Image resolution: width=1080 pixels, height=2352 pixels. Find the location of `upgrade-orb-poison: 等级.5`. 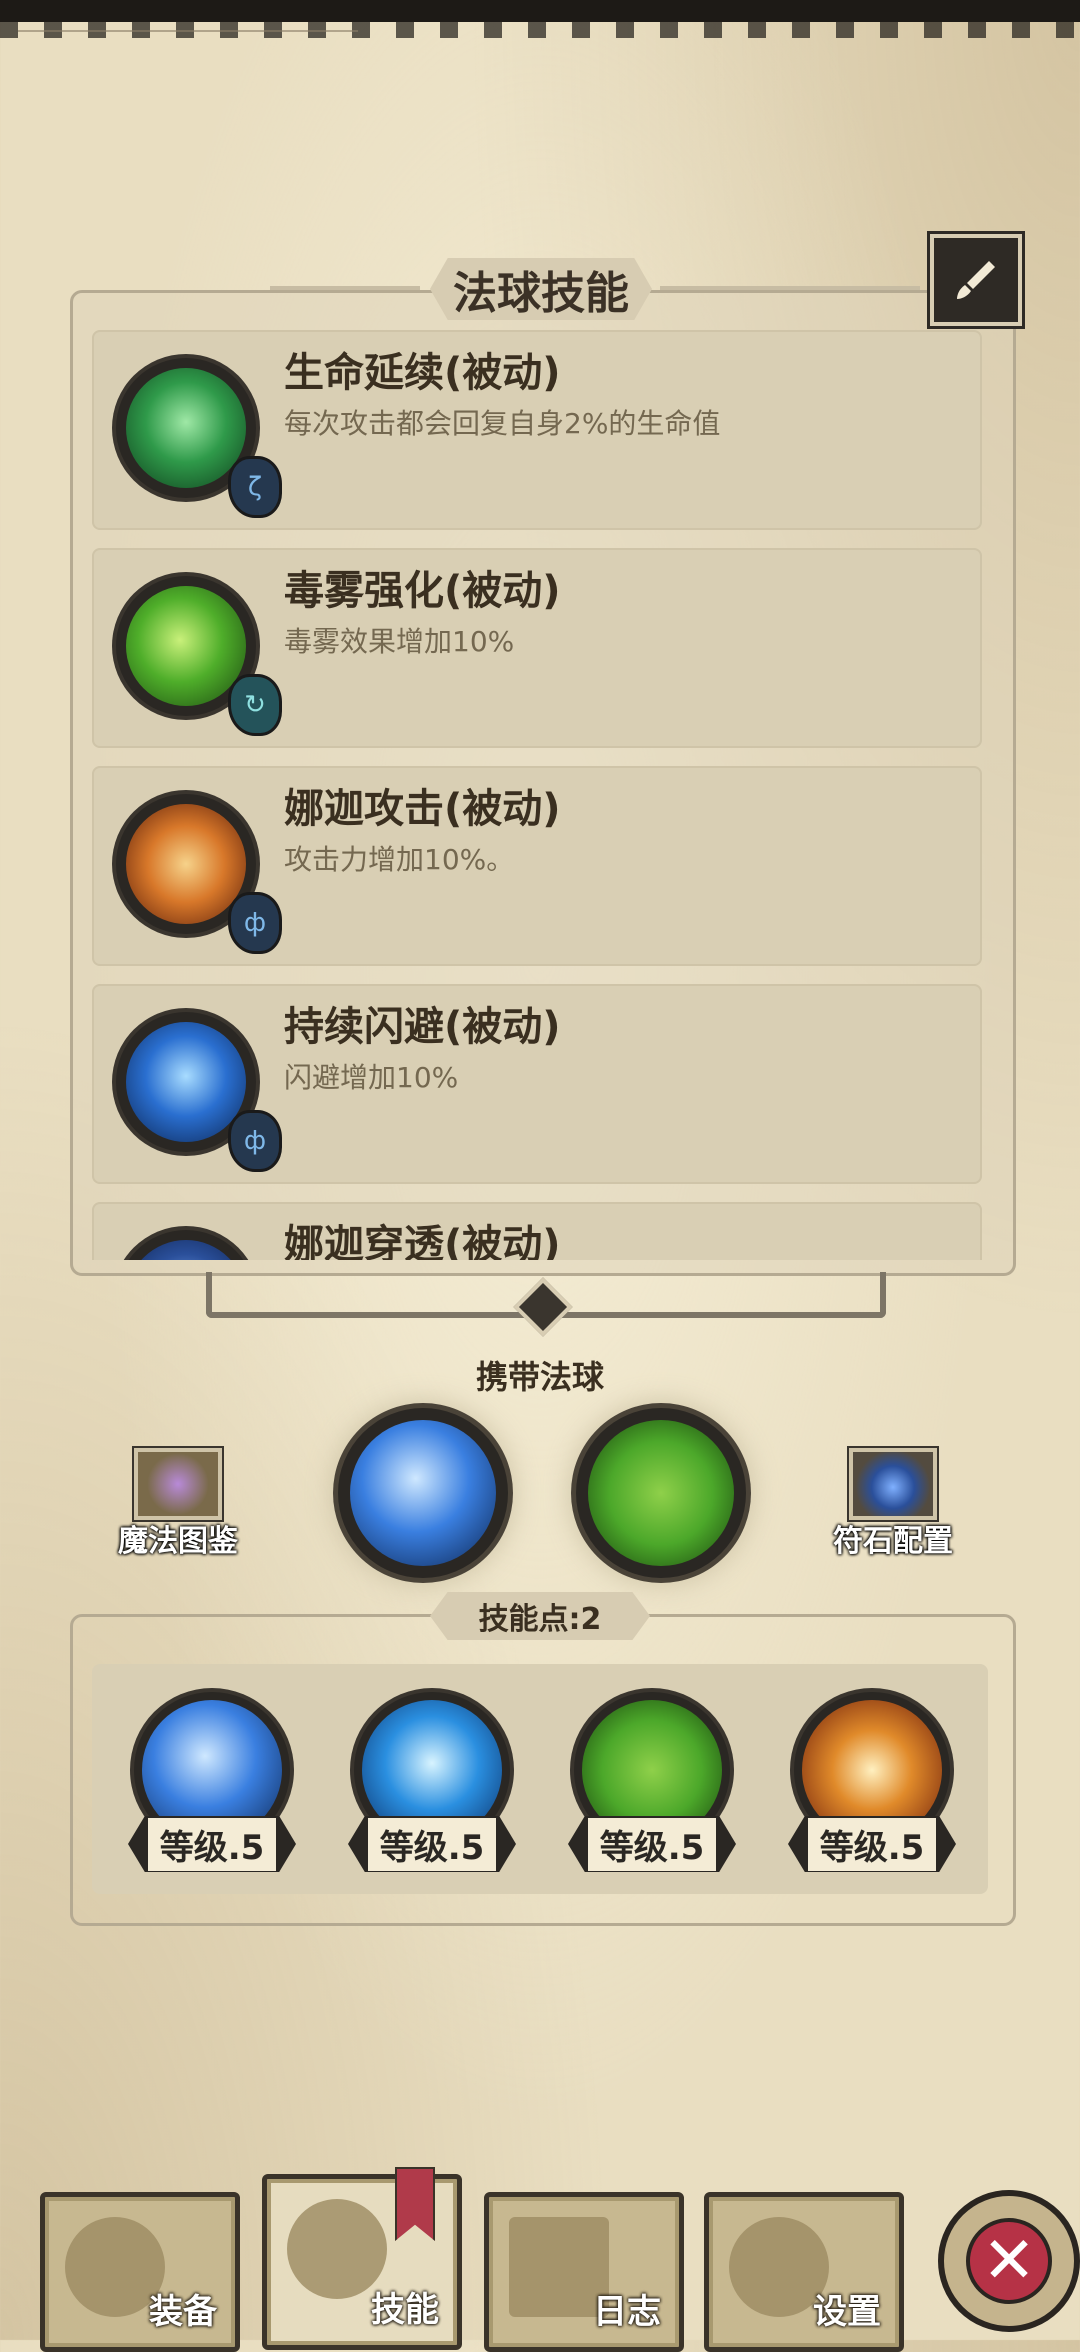

upgrade-orb-poison: 等级.5 is located at coordinates (652, 1787).